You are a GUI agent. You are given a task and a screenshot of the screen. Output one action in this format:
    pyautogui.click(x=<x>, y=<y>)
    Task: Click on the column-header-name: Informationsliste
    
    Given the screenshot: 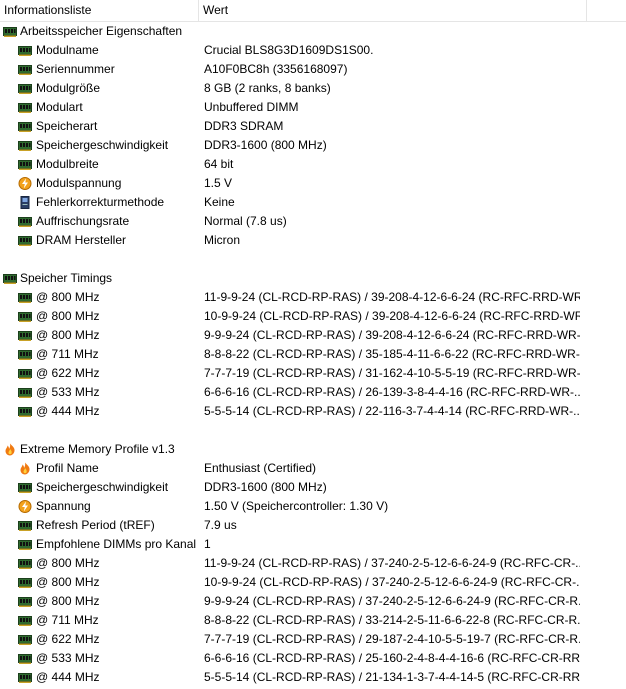 What is the action you would take?
    pyautogui.click(x=99, y=10)
    